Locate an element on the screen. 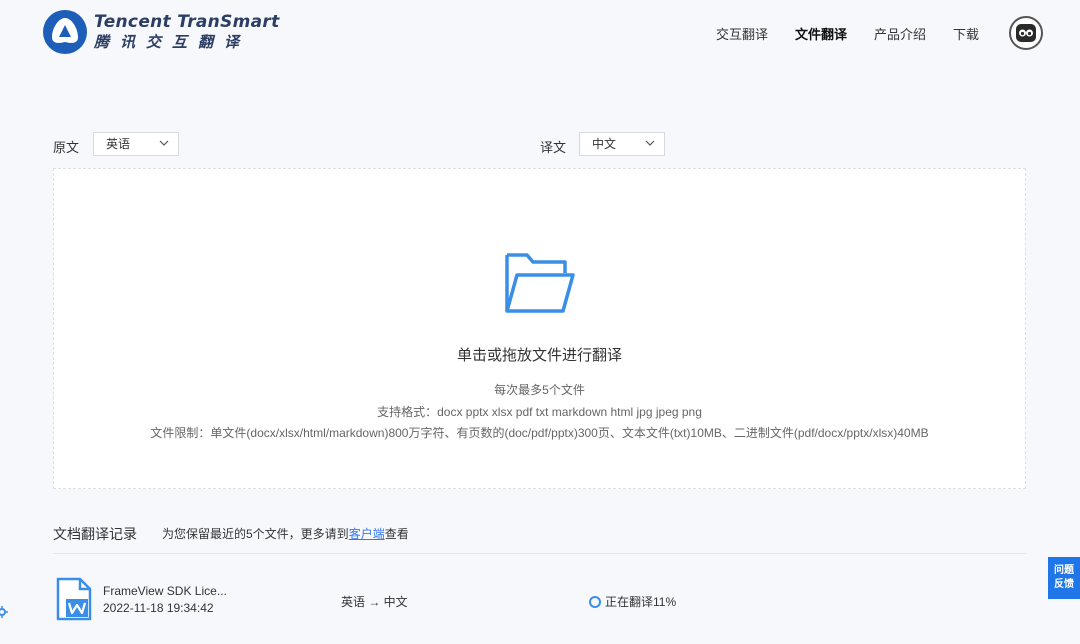 This screenshot has width=1080, height=644. records-note-suffix: 查看 is located at coordinates (396, 534).